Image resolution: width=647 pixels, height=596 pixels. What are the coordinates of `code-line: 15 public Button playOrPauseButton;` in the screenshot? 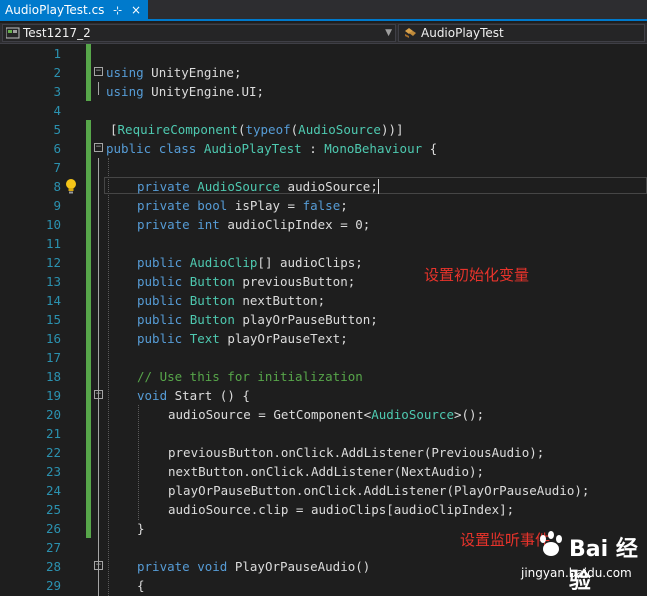 It's located at (323, 319).